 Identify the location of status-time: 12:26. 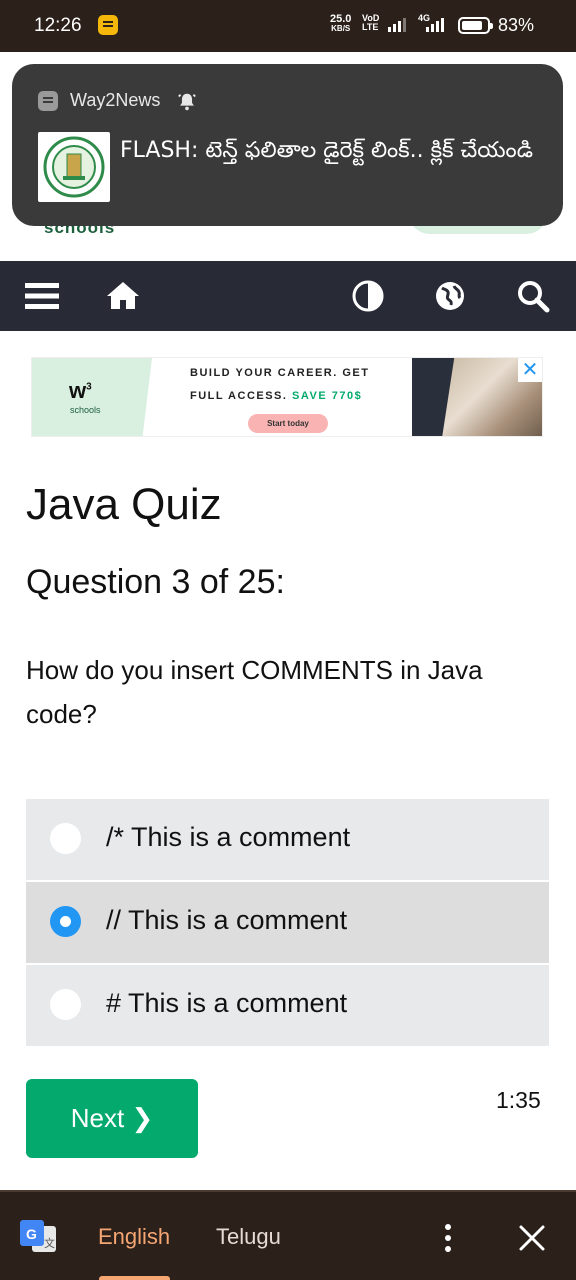
(58, 25).